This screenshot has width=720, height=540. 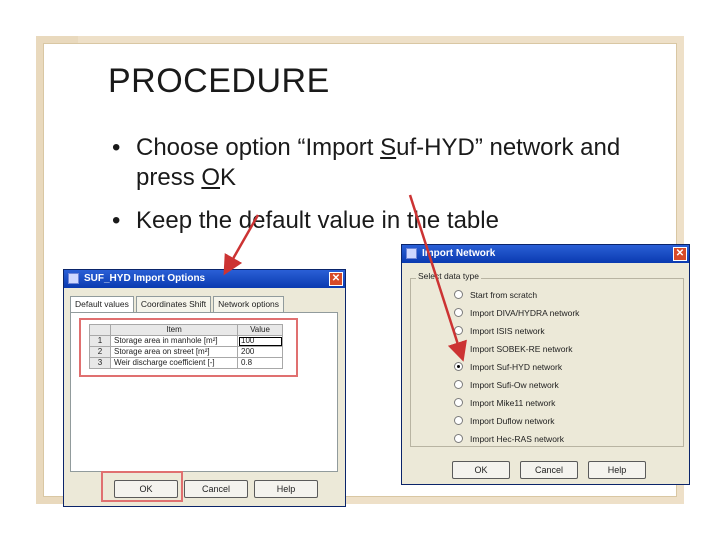 I want to click on annotation-arrows, so click(x=345, y=278).